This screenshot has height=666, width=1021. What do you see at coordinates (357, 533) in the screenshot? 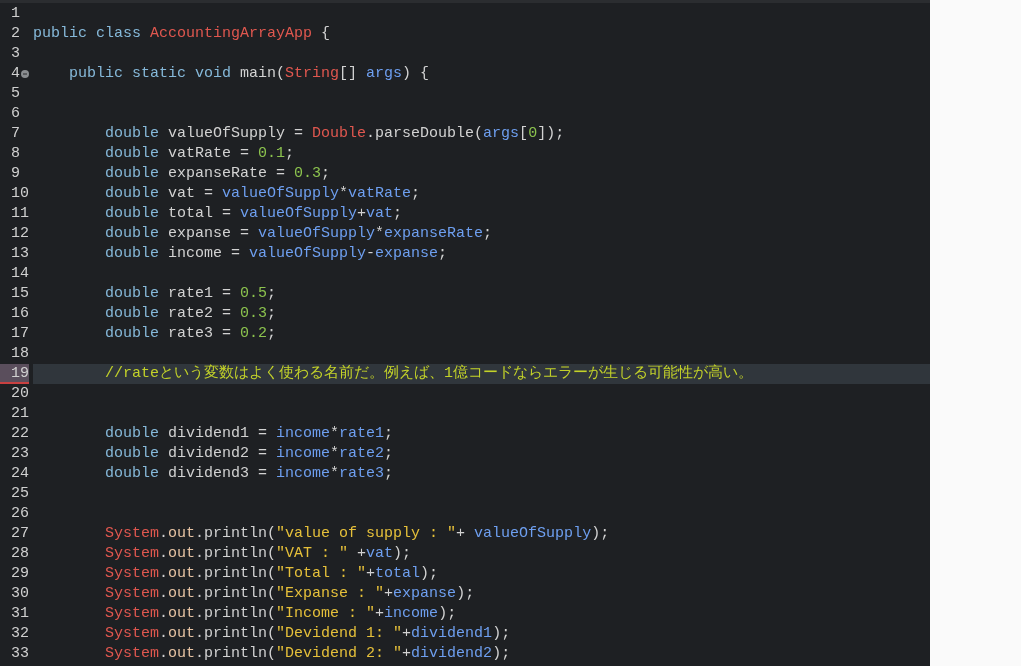
I see `code-line: System.out.println("value of supply : "+ valueOfSupply);` at bounding box center [357, 533].